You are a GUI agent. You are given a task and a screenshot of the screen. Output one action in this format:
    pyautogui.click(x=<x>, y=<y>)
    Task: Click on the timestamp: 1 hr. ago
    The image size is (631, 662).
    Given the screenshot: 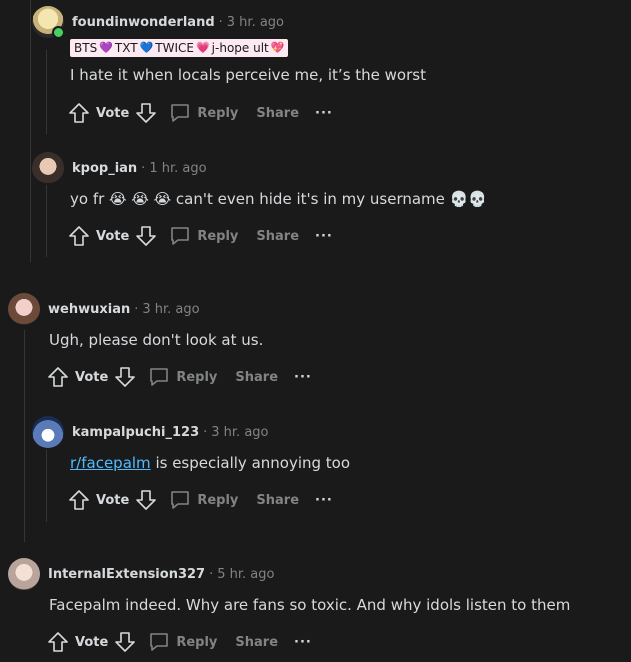 What is the action you would take?
    pyautogui.click(x=177, y=168)
    